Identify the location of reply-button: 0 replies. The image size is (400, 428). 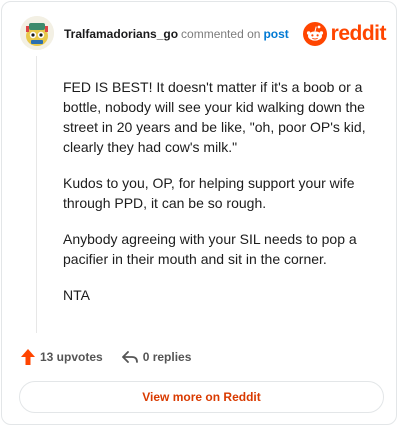
(156, 357).